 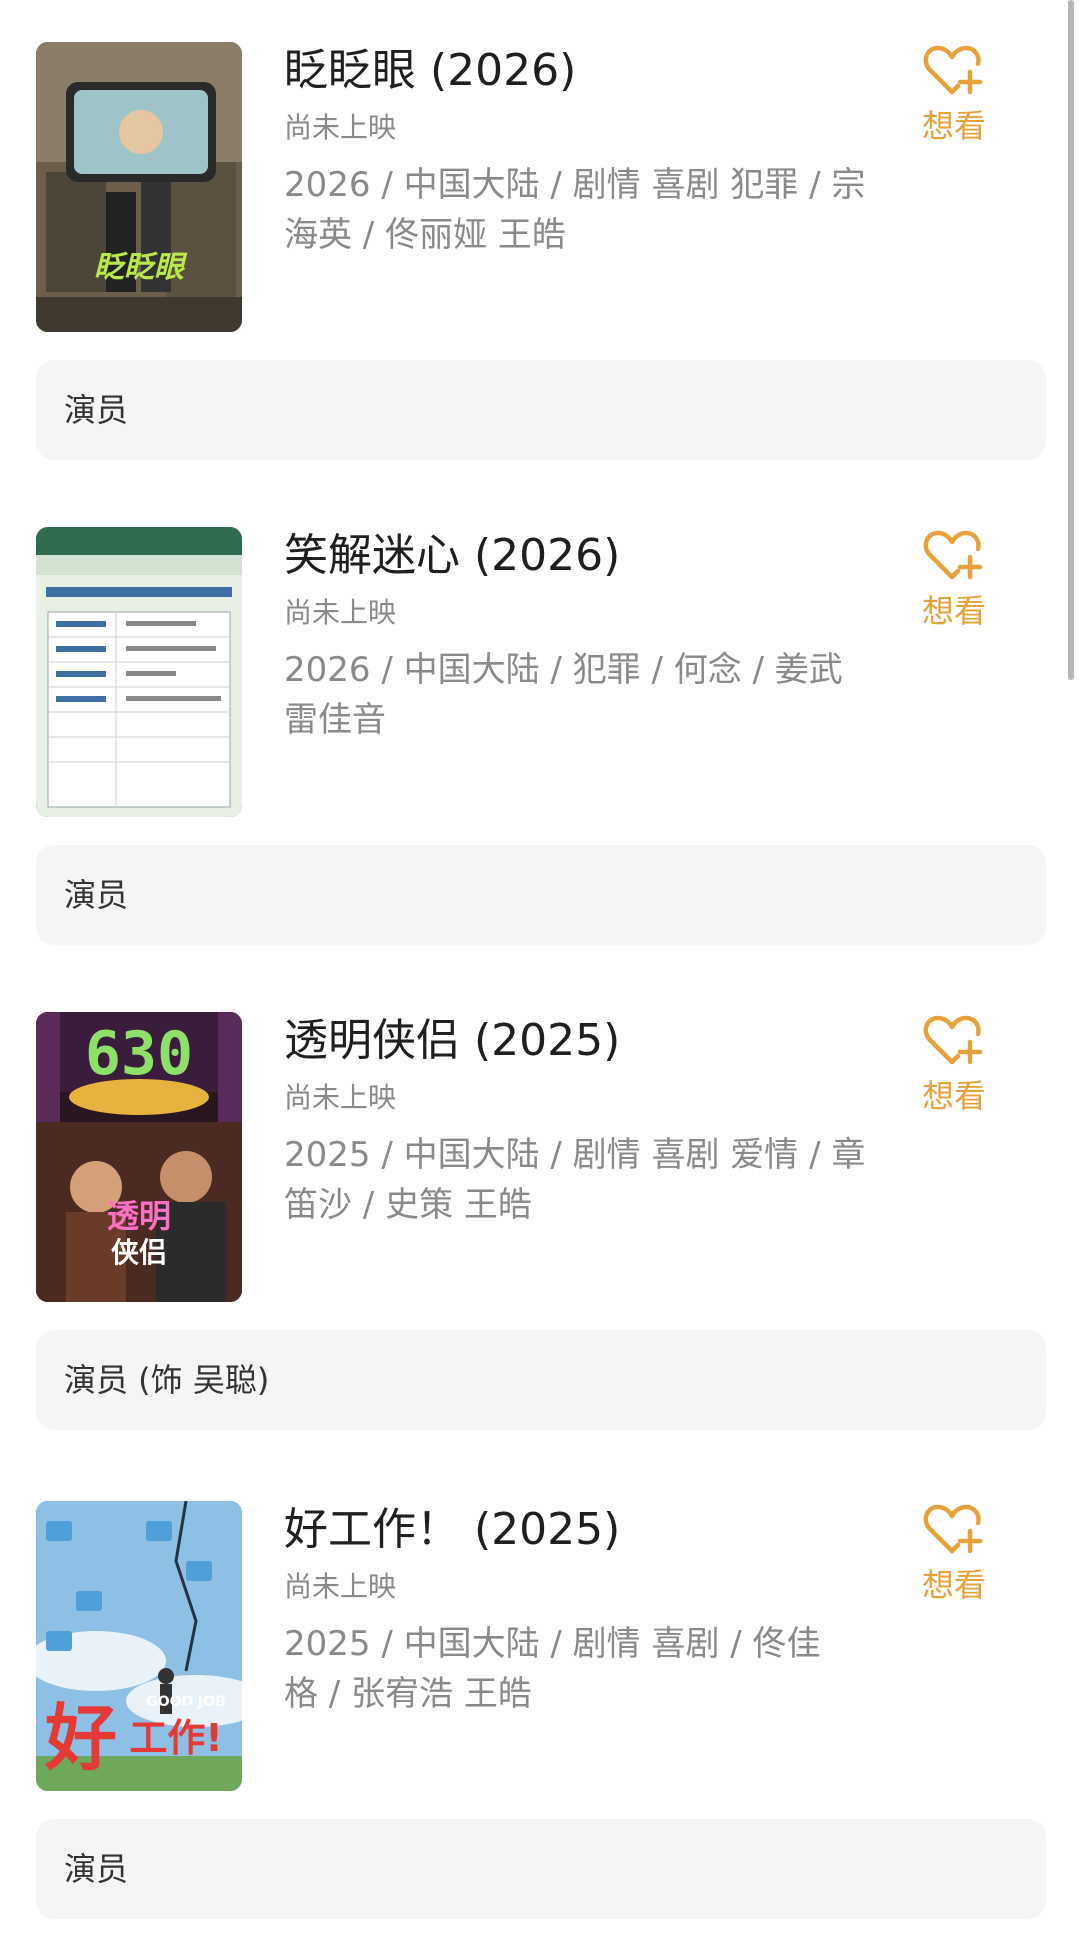 I want to click on movie-meta: 2025 / 中国大陆 / 剧情 喜剧 爱情 / 章 笛沙 / 史策 王皓, so click(x=584, y=1180).